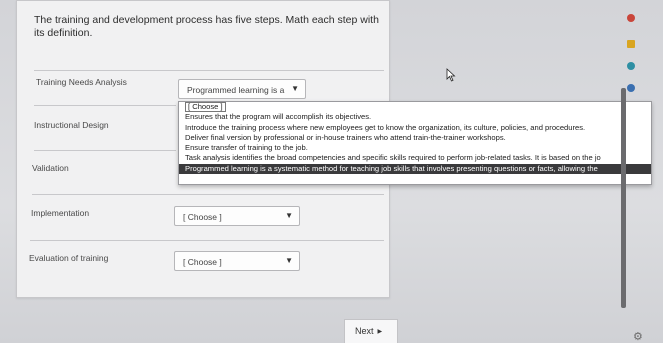 This screenshot has height=343, width=663. What do you see at coordinates (237, 261) in the screenshot?
I see `select-evaluation-of-training: [ Choose ] ▼` at bounding box center [237, 261].